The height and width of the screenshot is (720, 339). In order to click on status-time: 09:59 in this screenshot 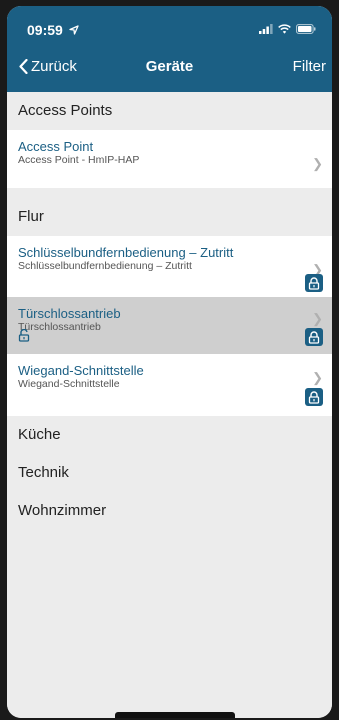, I will do `click(53, 30)`.